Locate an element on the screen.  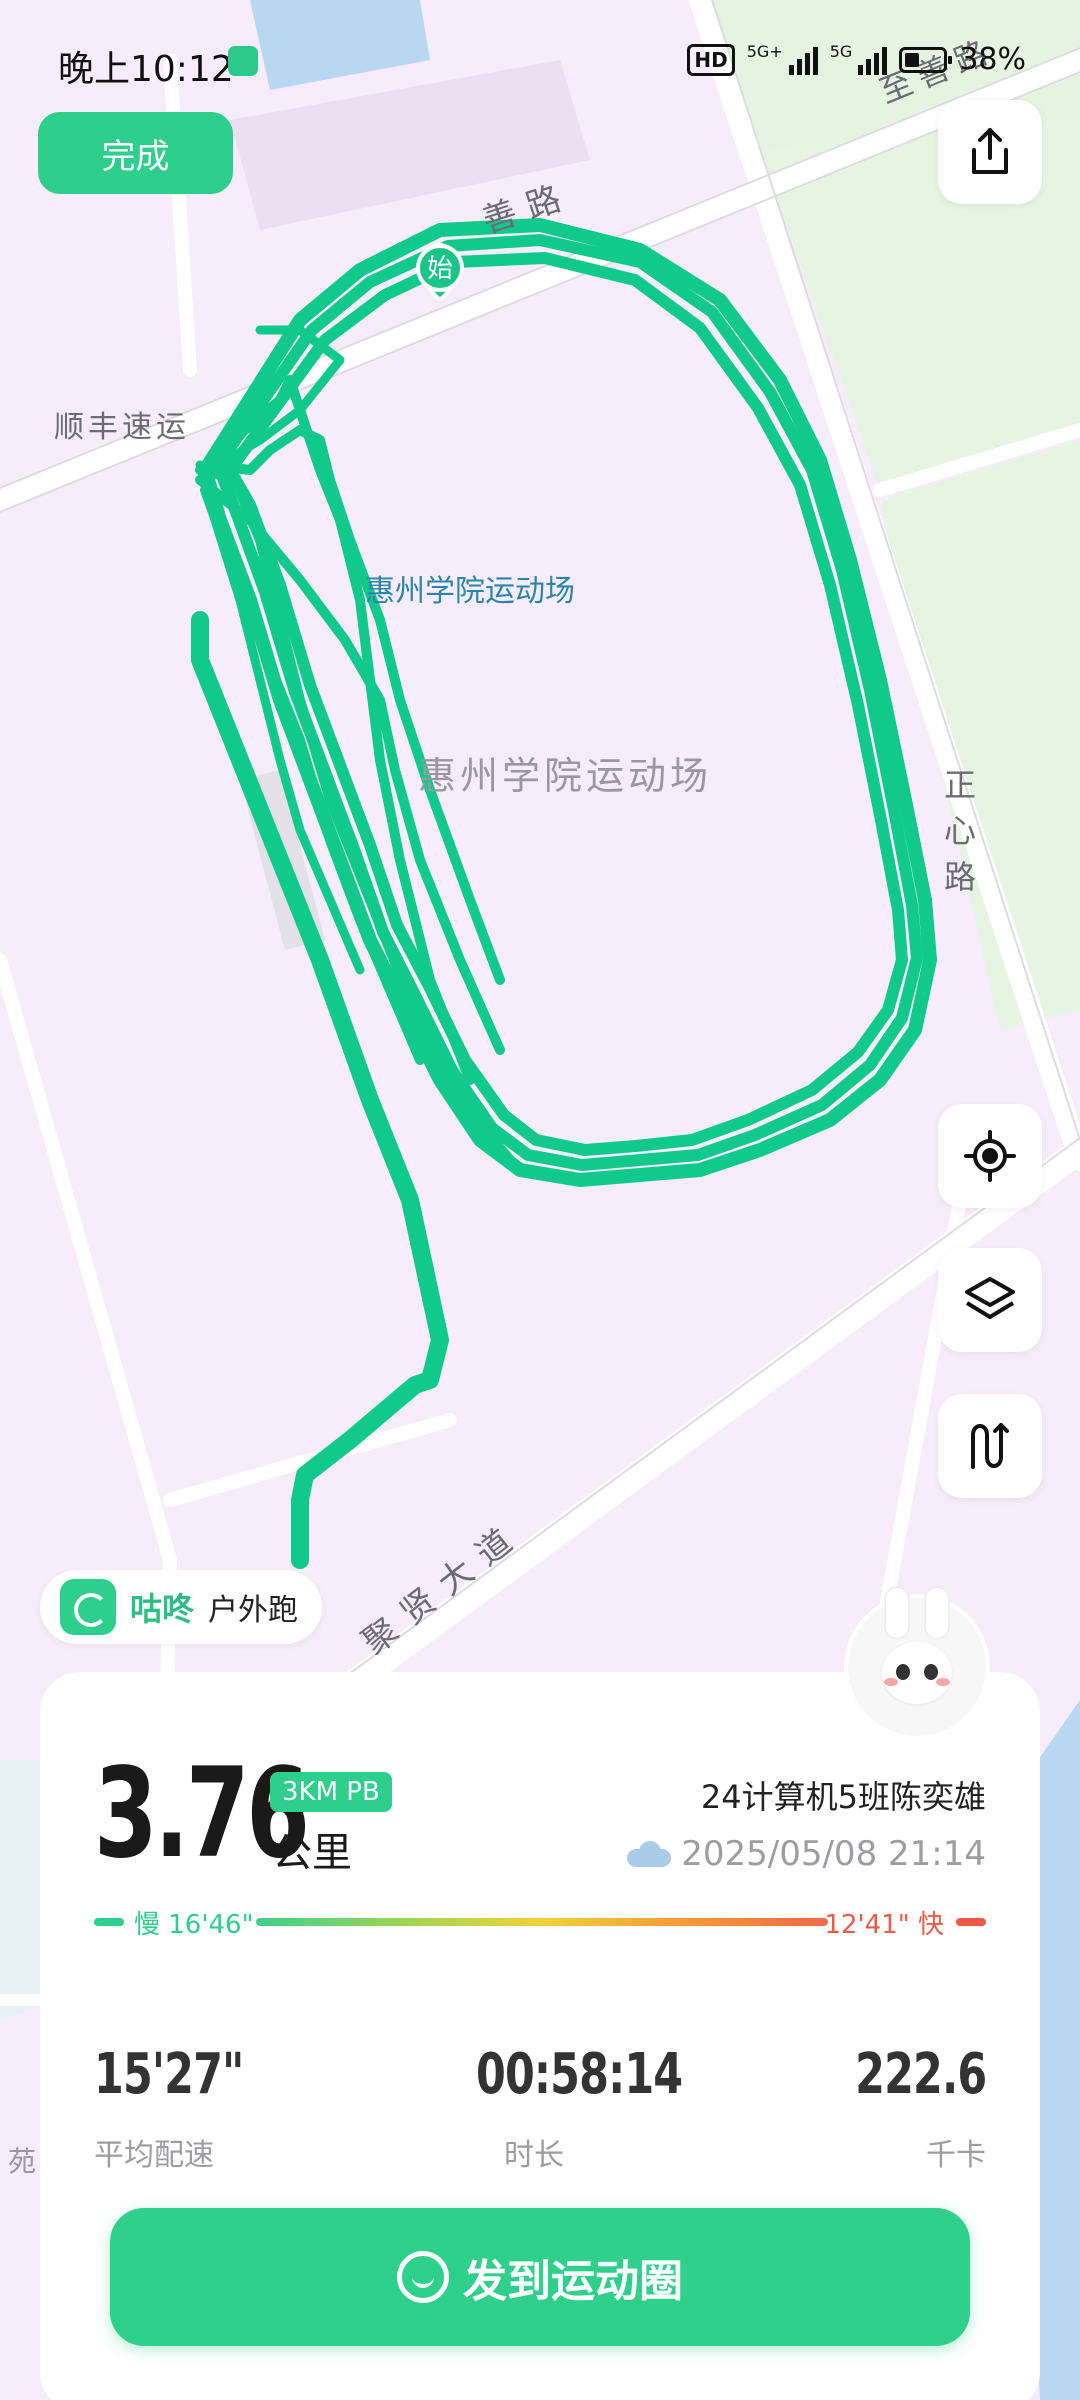
share-icon is located at coordinates (990, 151).